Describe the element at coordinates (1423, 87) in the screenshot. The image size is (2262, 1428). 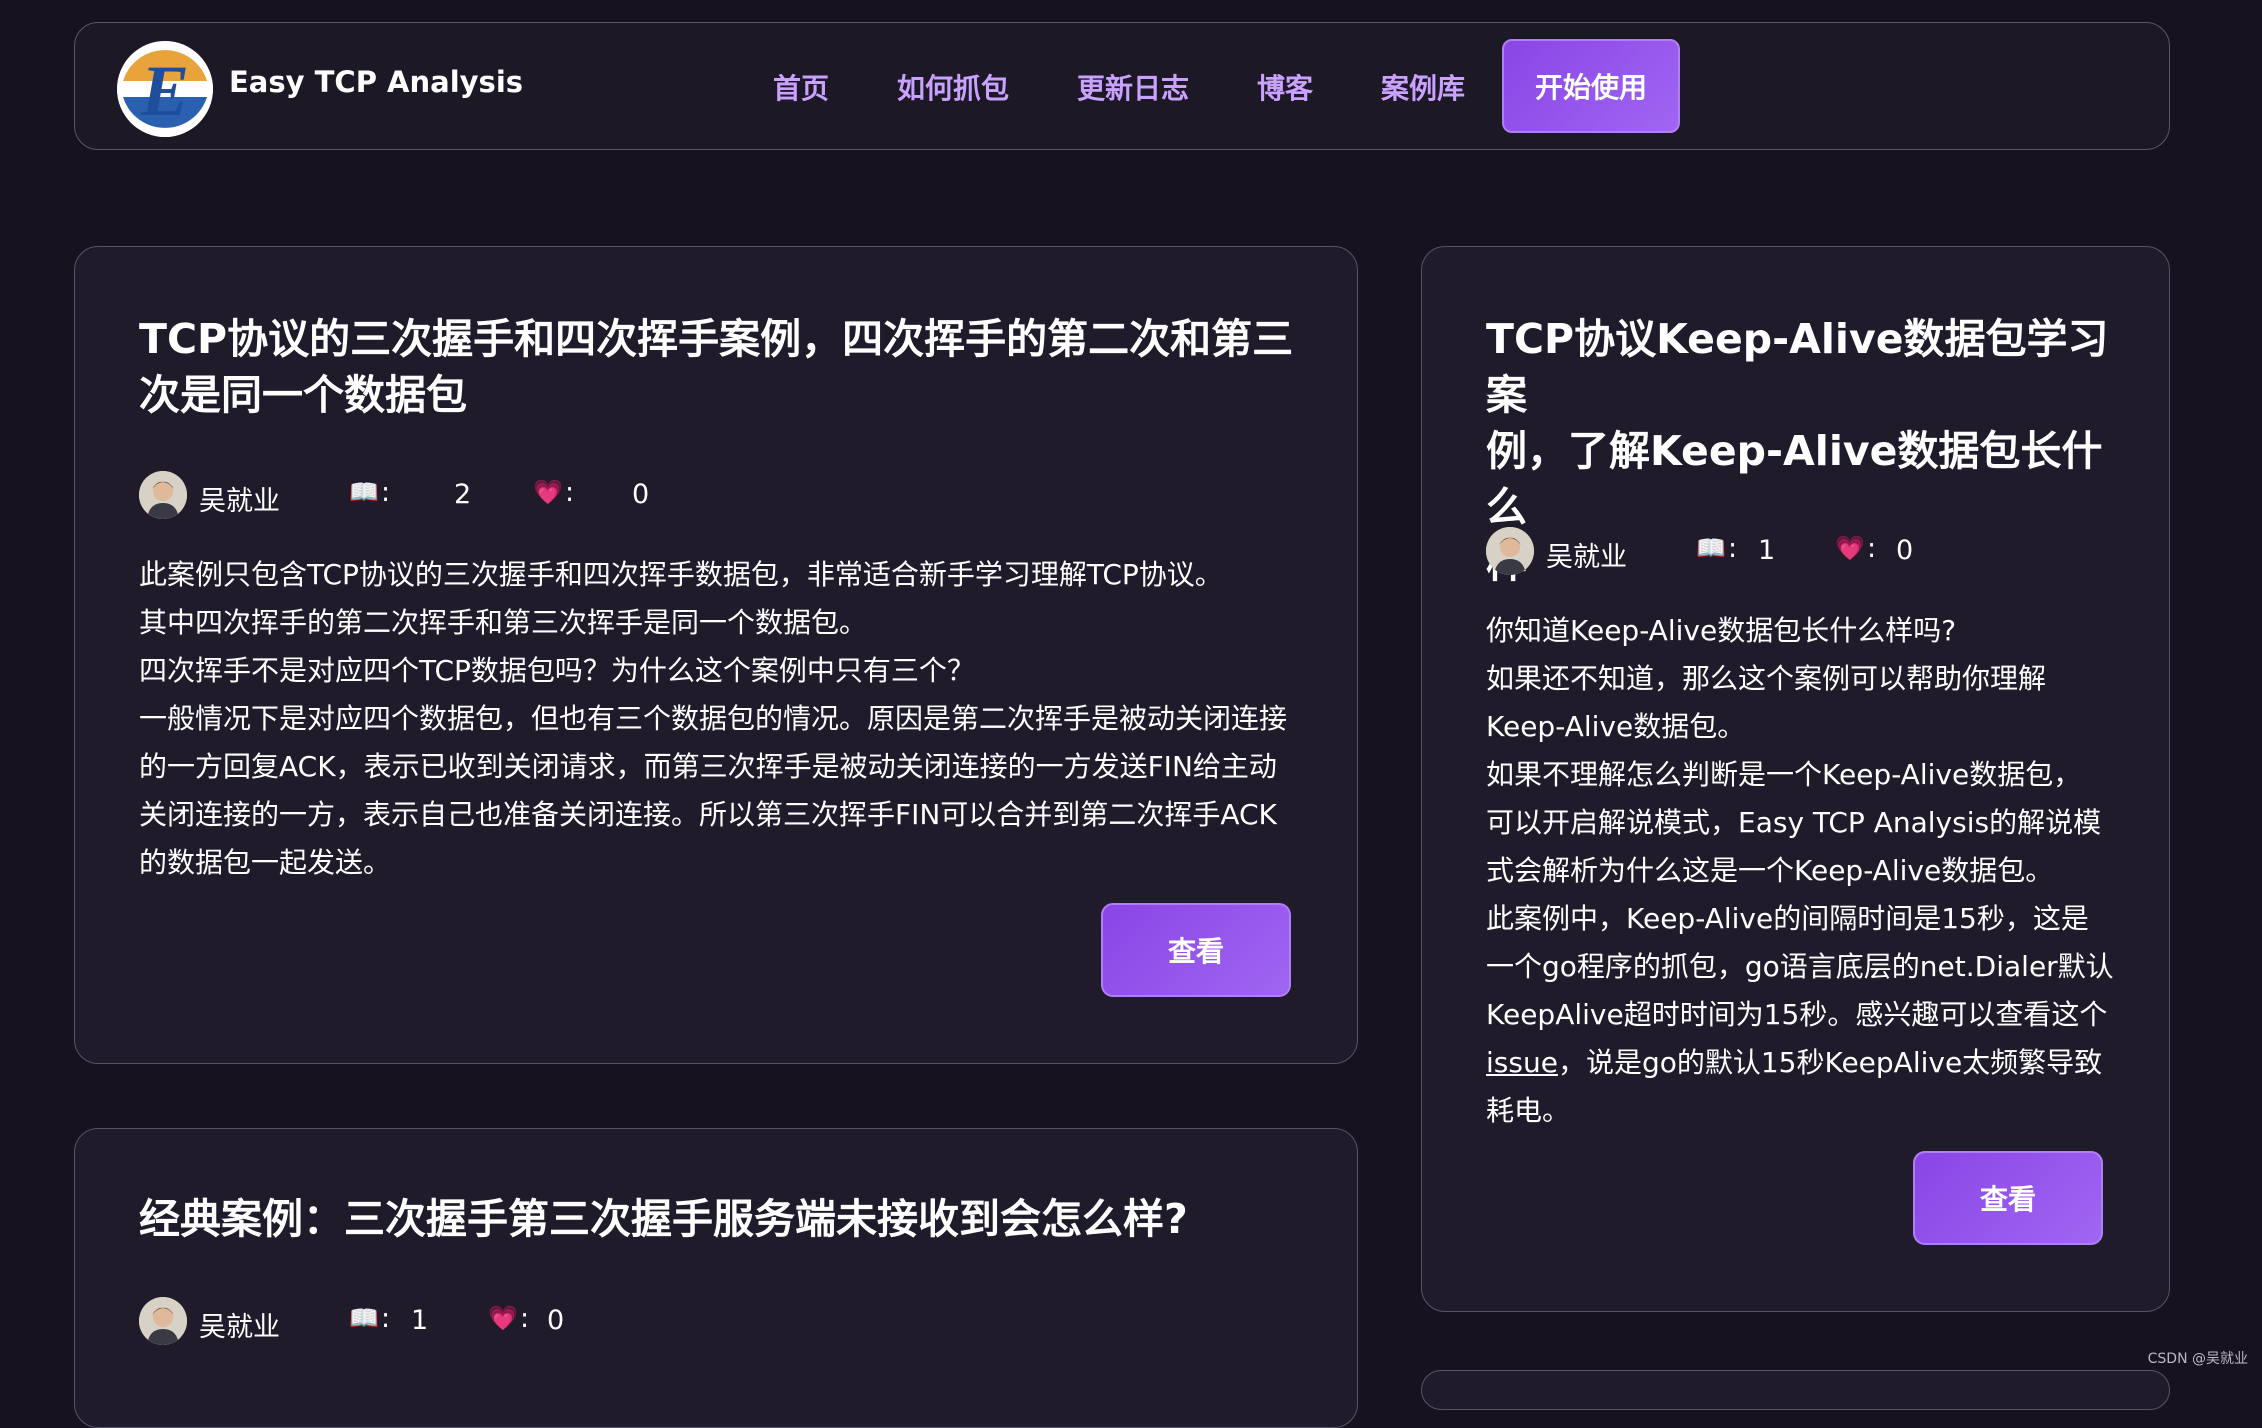
I see `nav-link-case-library: 案例库` at that location.